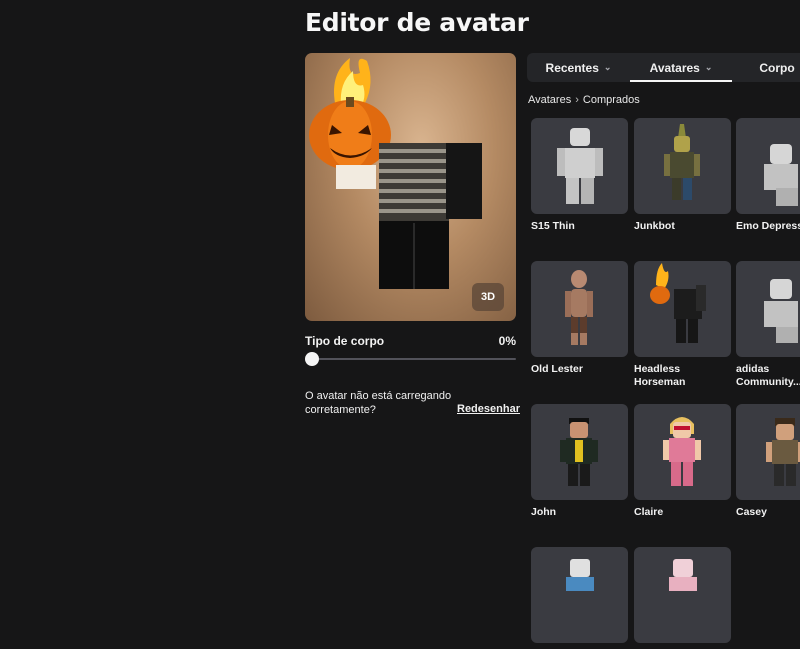 This screenshot has width=800, height=649. What do you see at coordinates (768, 226) in the screenshot?
I see `avatar-name: Emo Depress` at bounding box center [768, 226].